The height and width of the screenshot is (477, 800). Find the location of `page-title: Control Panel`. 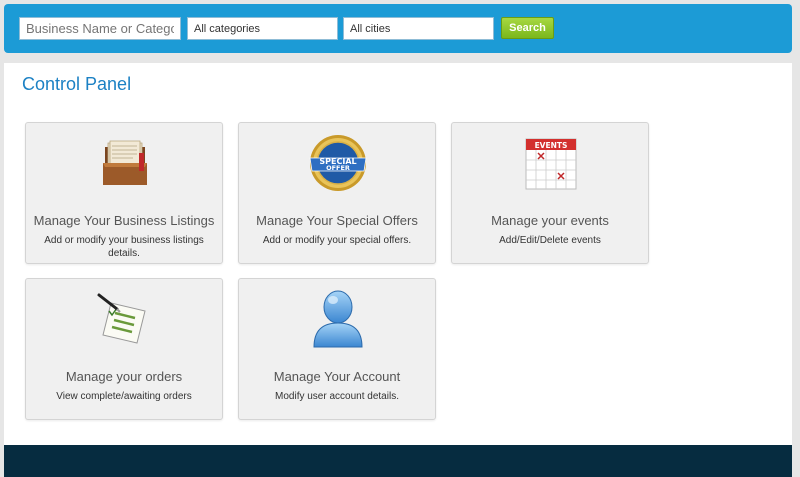

page-title: Control Panel is located at coordinates (77, 84).